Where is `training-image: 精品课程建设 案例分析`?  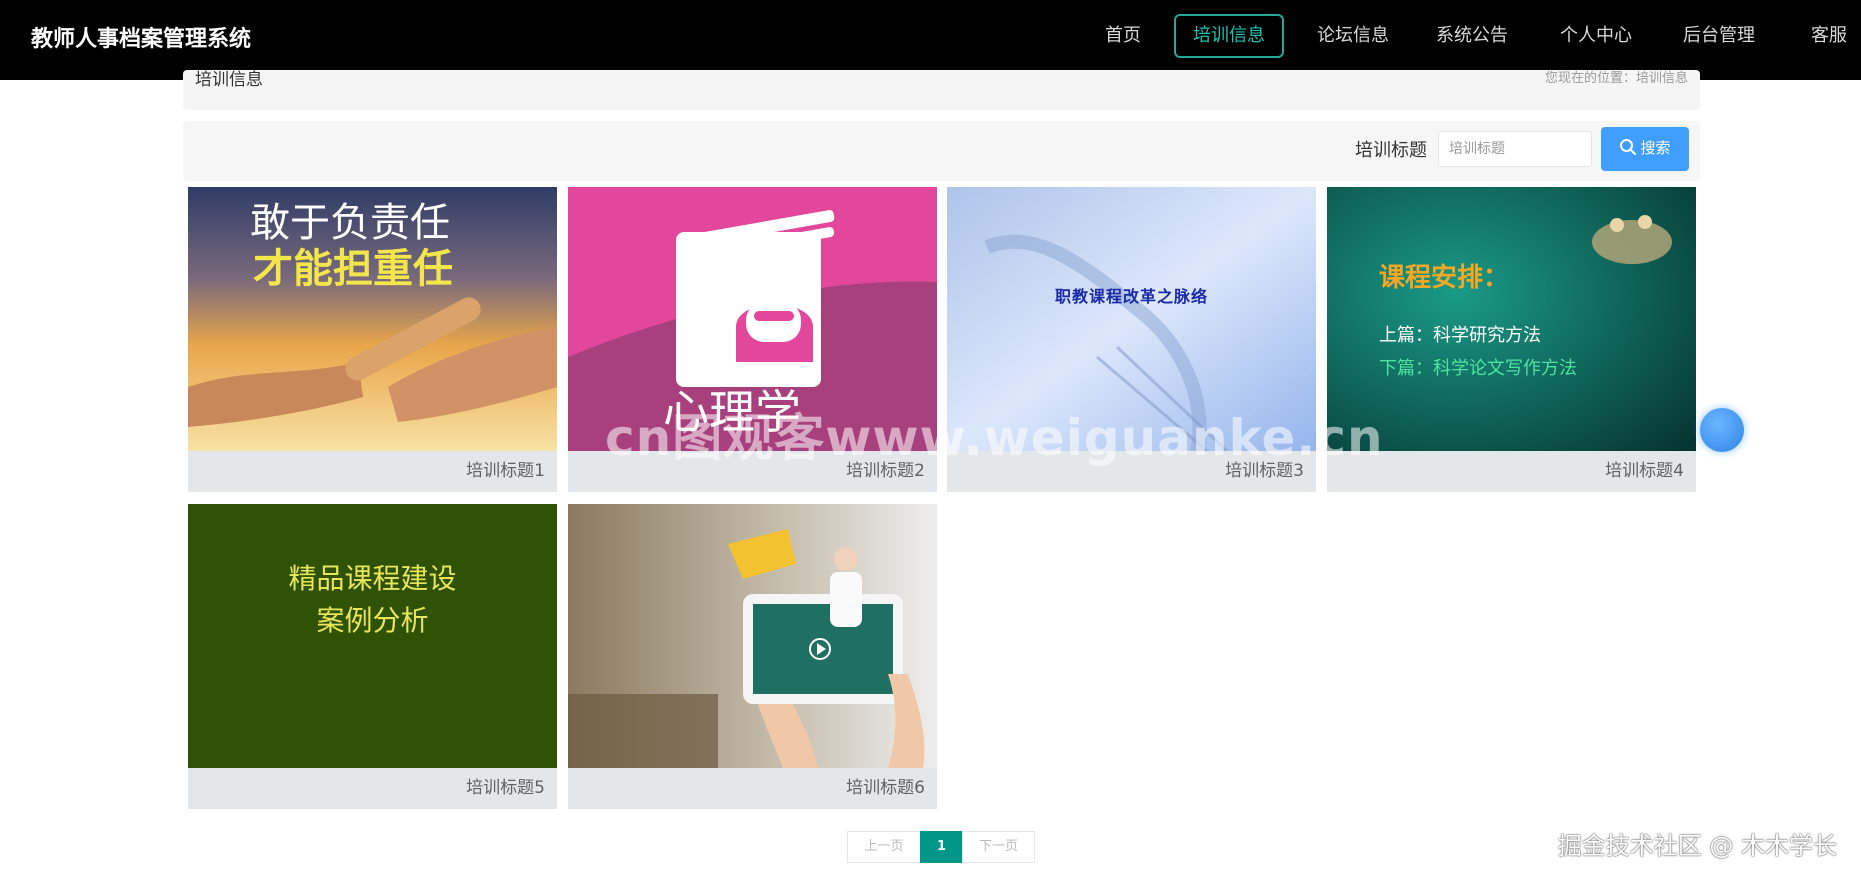
training-image: 精品课程建设 案例分析 is located at coordinates (372, 636).